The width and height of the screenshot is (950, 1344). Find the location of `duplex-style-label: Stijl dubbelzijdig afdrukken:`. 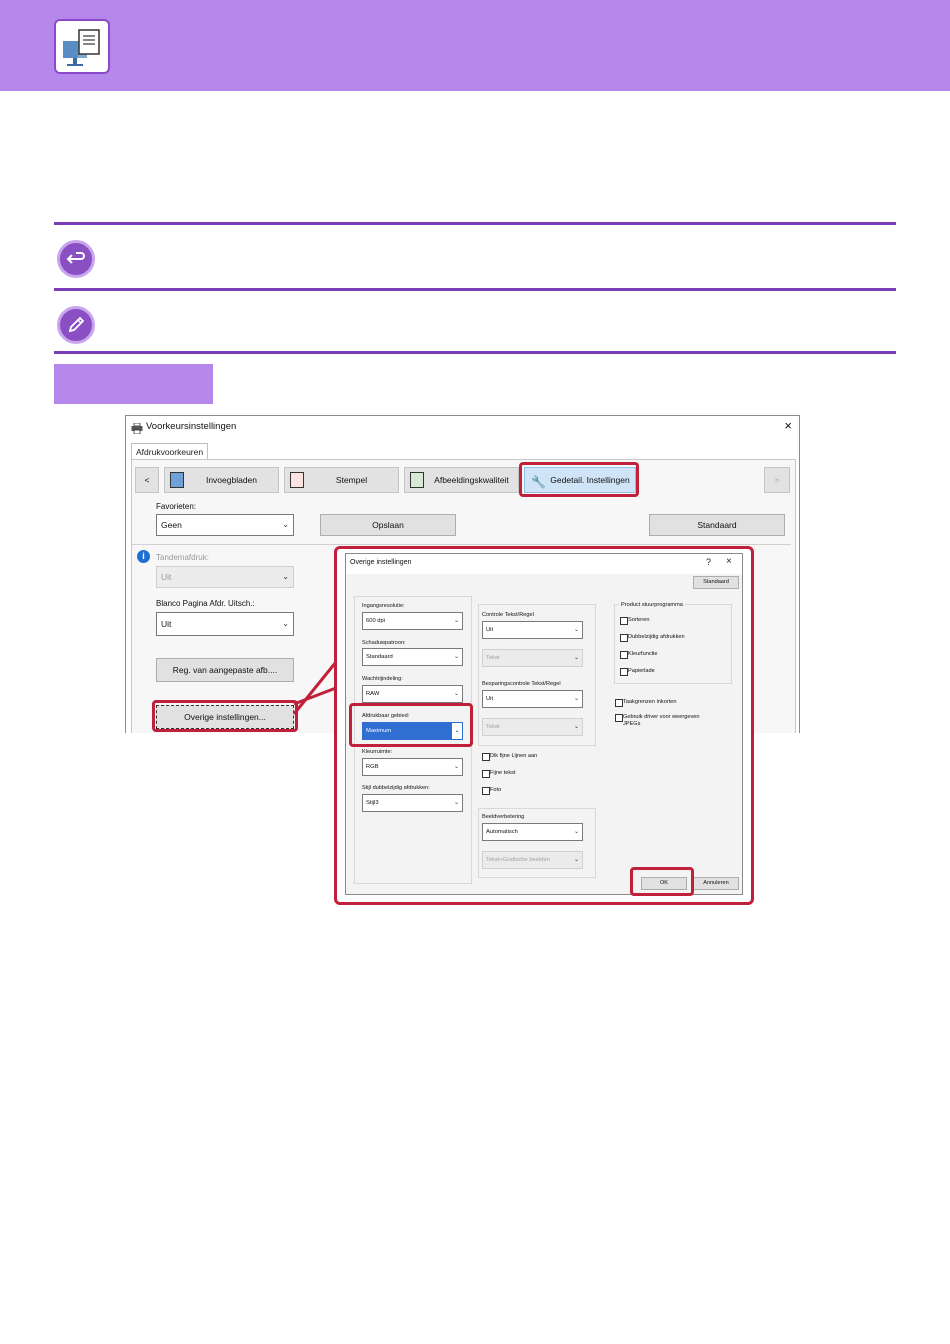

duplex-style-label: Stijl dubbelzijdig afdrukken: is located at coordinates (396, 788).